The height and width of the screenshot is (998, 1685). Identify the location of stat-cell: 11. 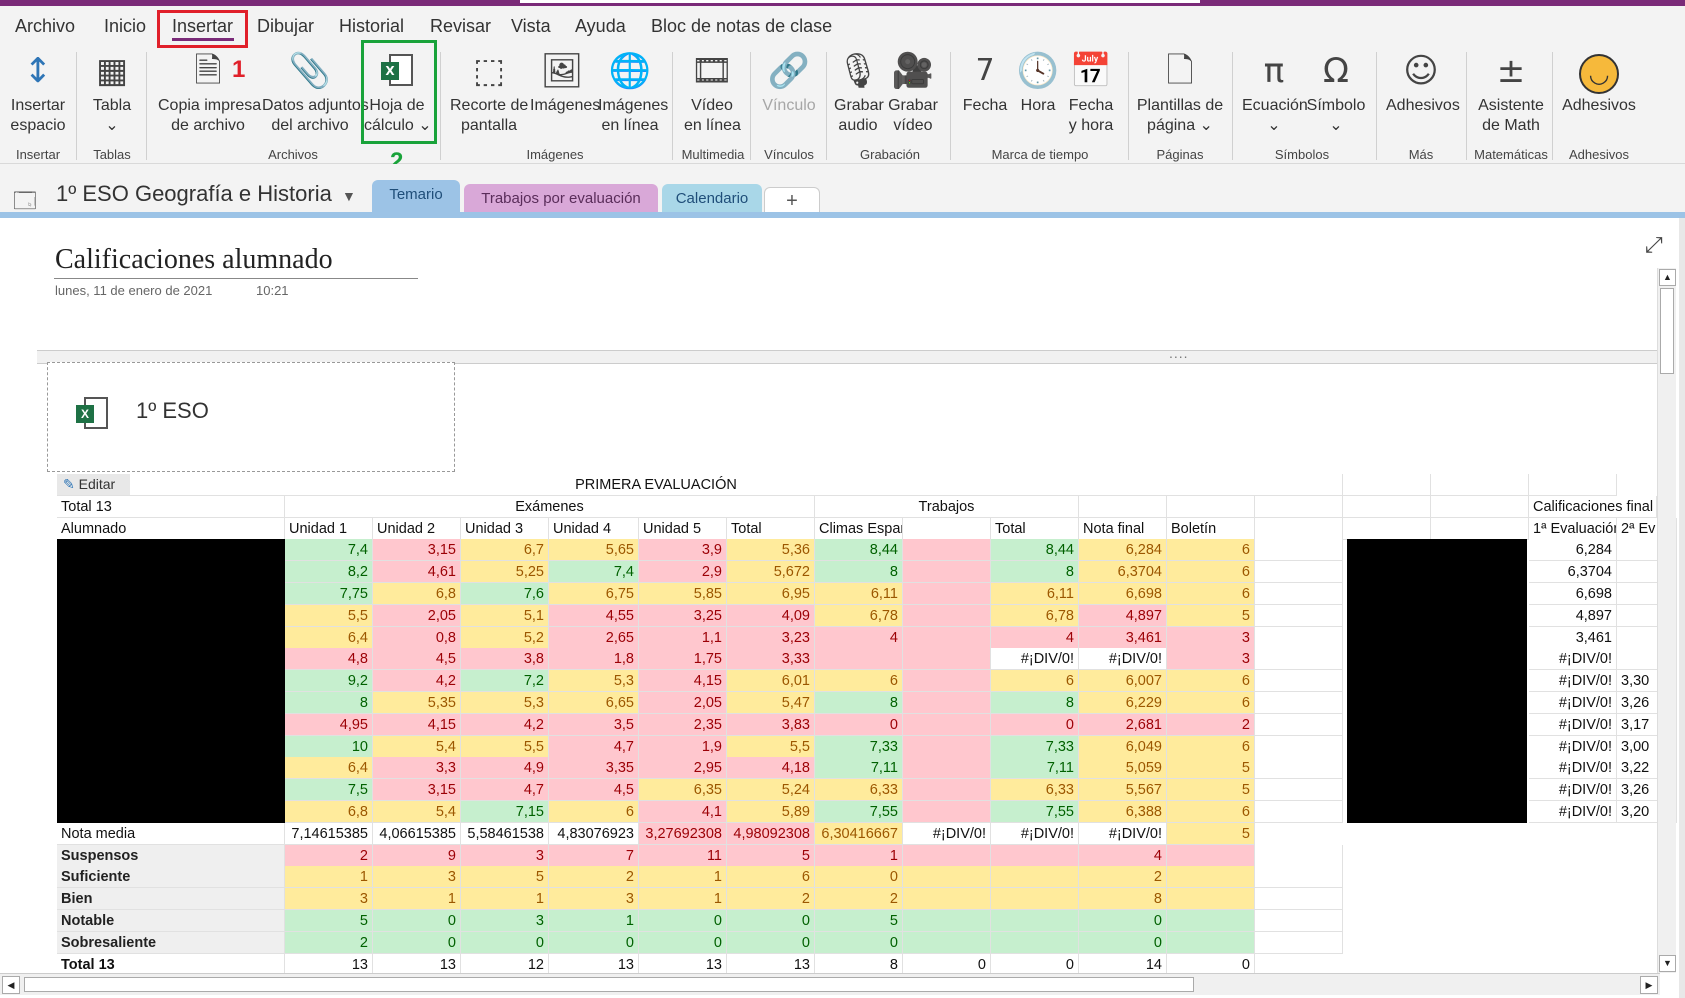
(683, 855).